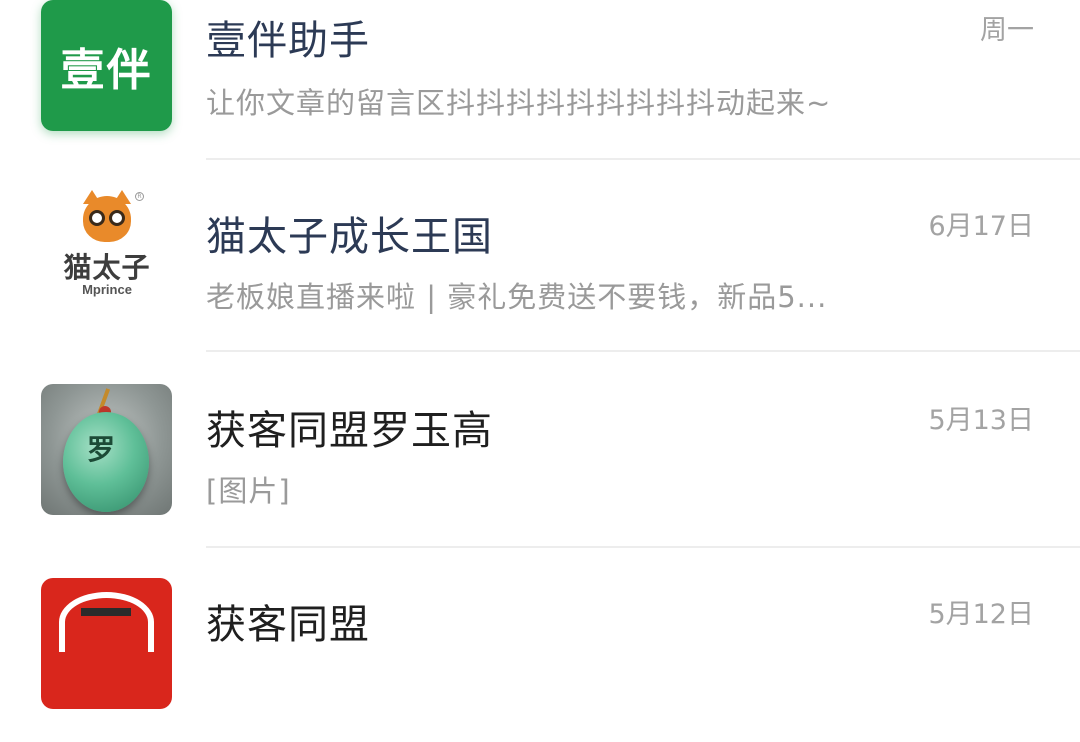 The image size is (1080, 742). What do you see at coordinates (643, 351) in the screenshot?
I see `row-divider` at bounding box center [643, 351].